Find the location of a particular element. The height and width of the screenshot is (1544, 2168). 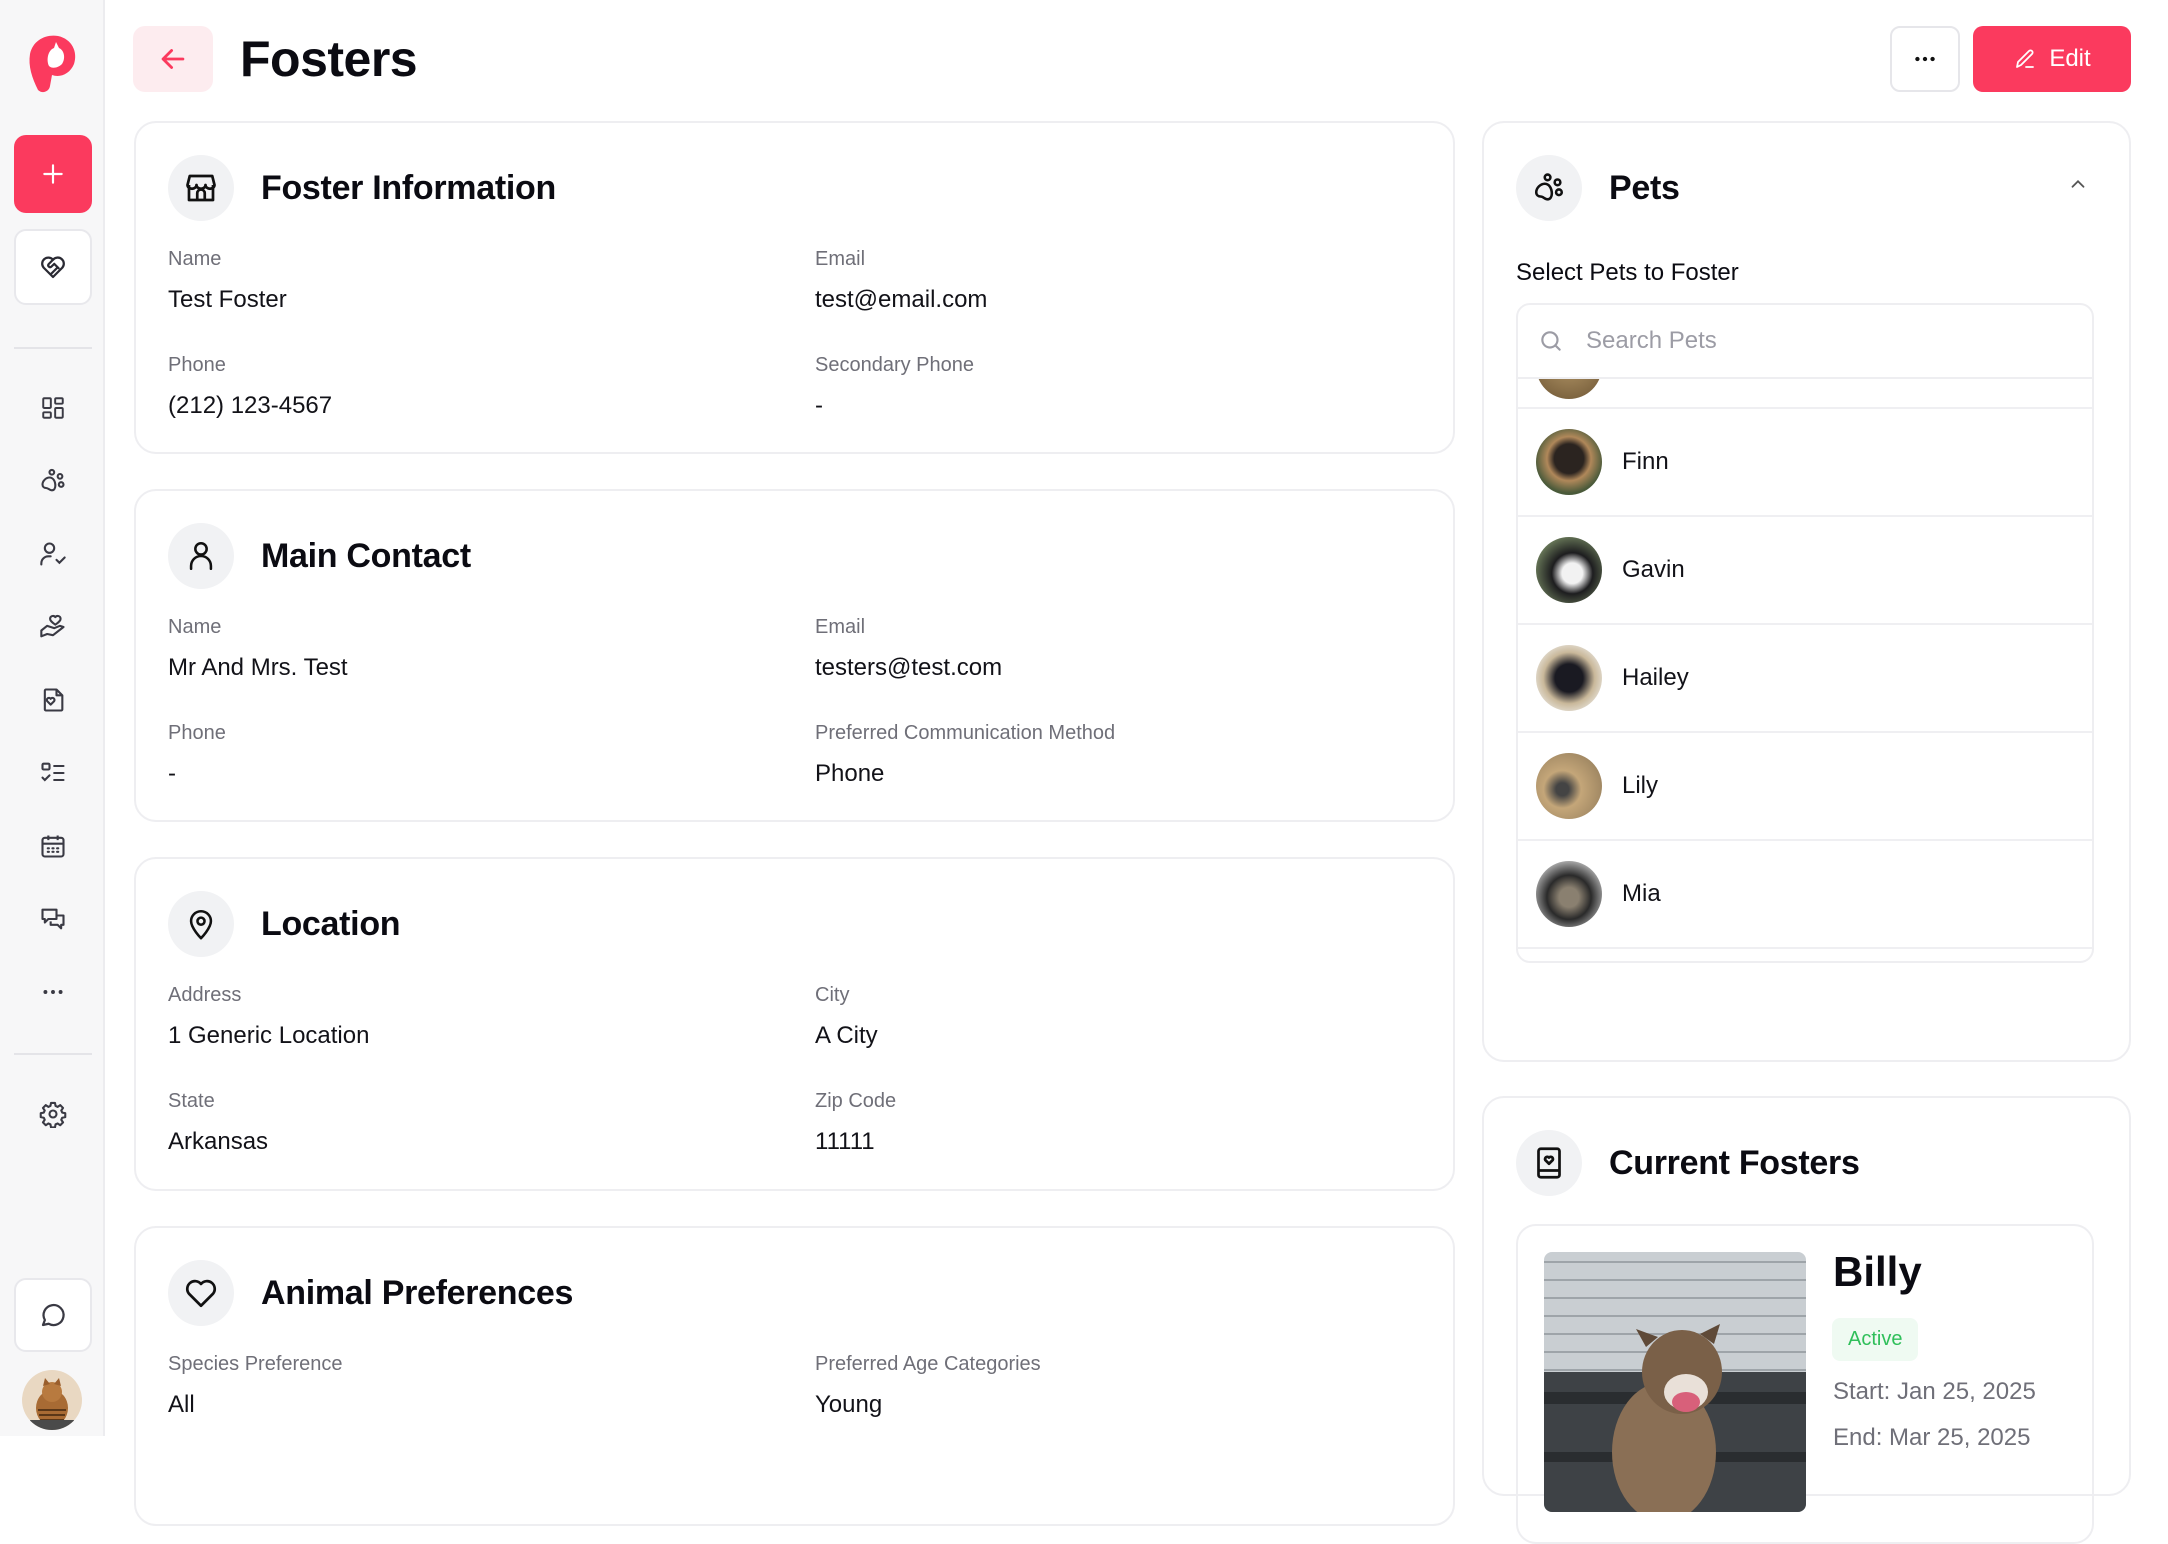

checklist-icon is located at coordinates (53, 772).